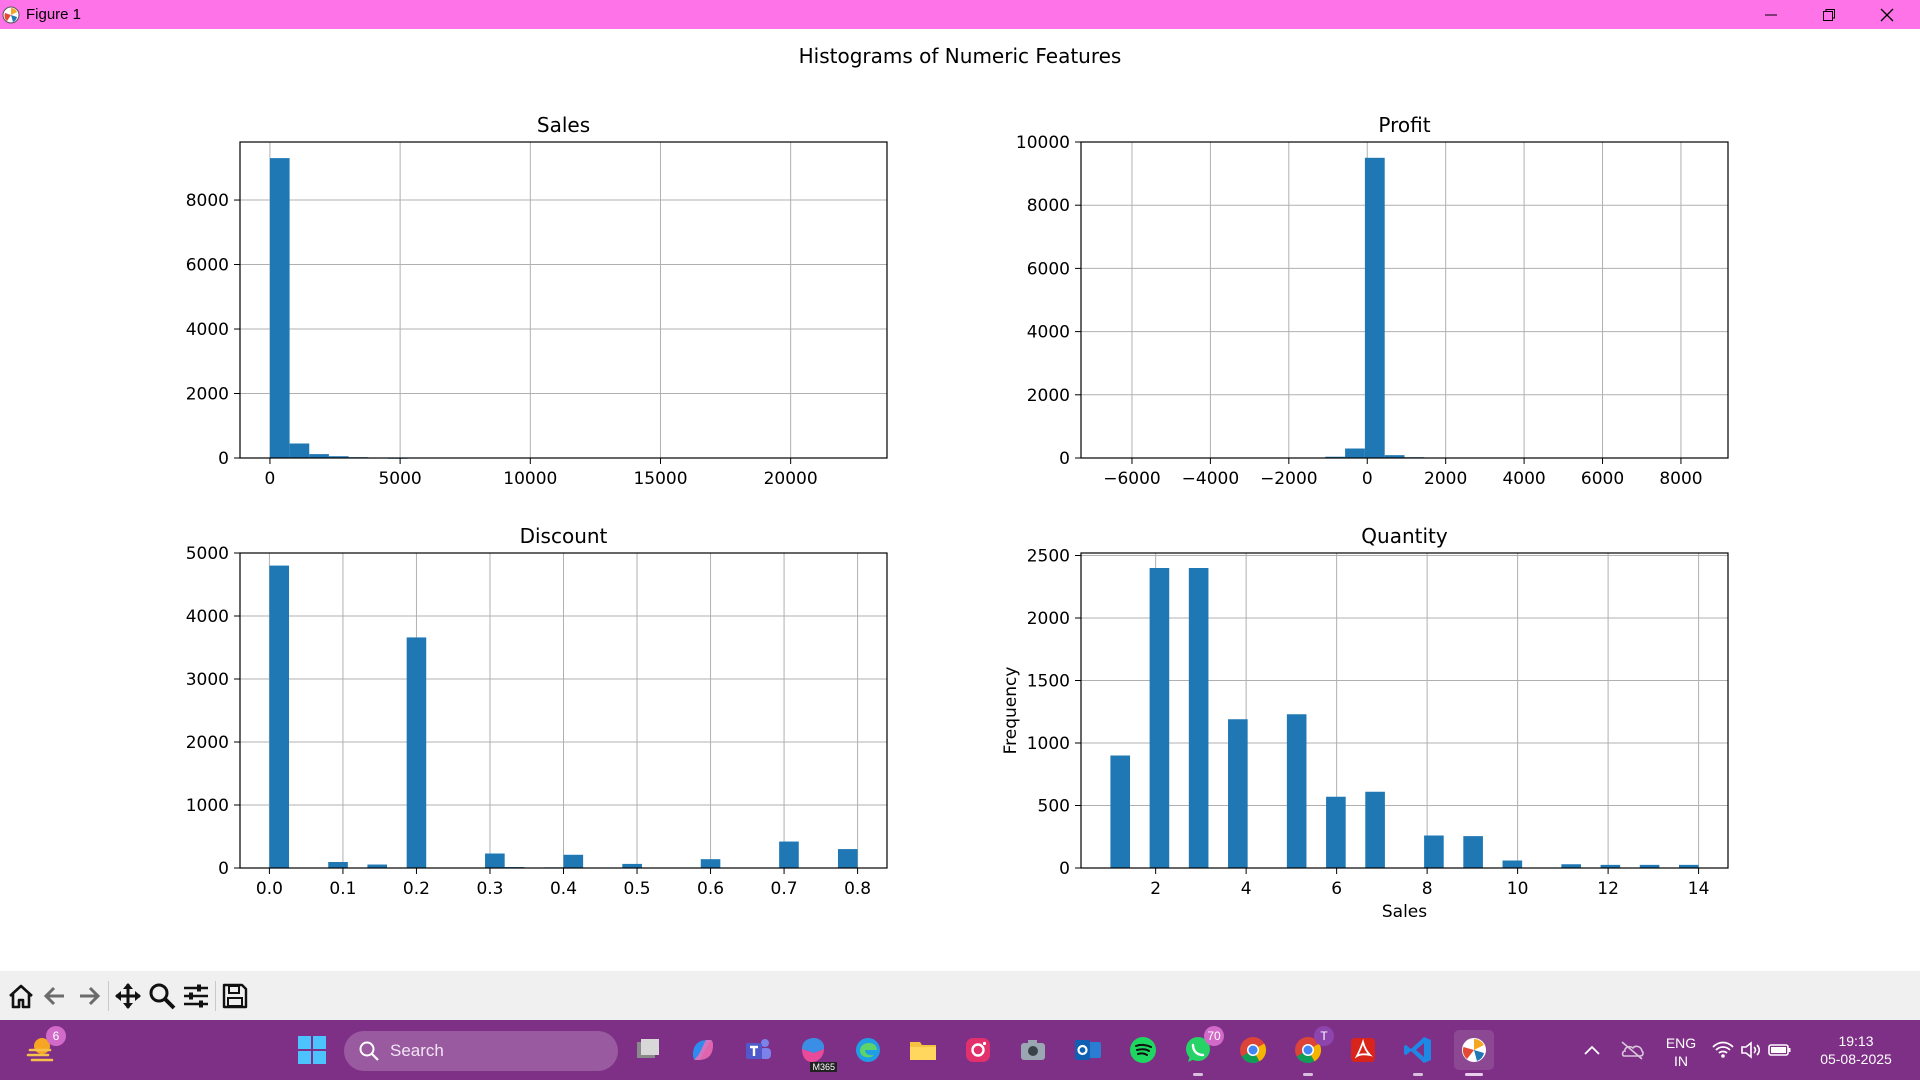 This screenshot has width=1920, height=1080. Describe the element at coordinates (1198, 1074) in the screenshot. I see `running-indicator` at that location.